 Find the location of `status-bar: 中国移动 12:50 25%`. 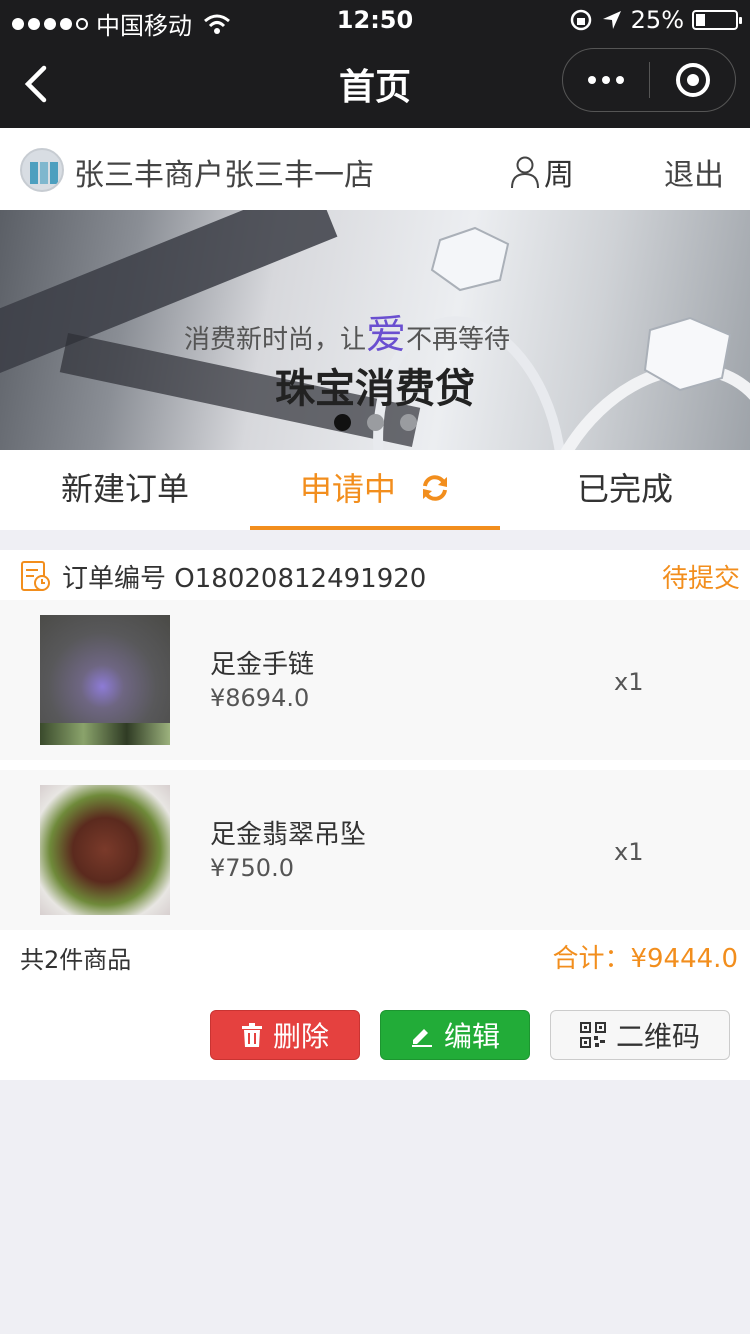

status-bar: 中国移动 12:50 25% is located at coordinates (375, 20).